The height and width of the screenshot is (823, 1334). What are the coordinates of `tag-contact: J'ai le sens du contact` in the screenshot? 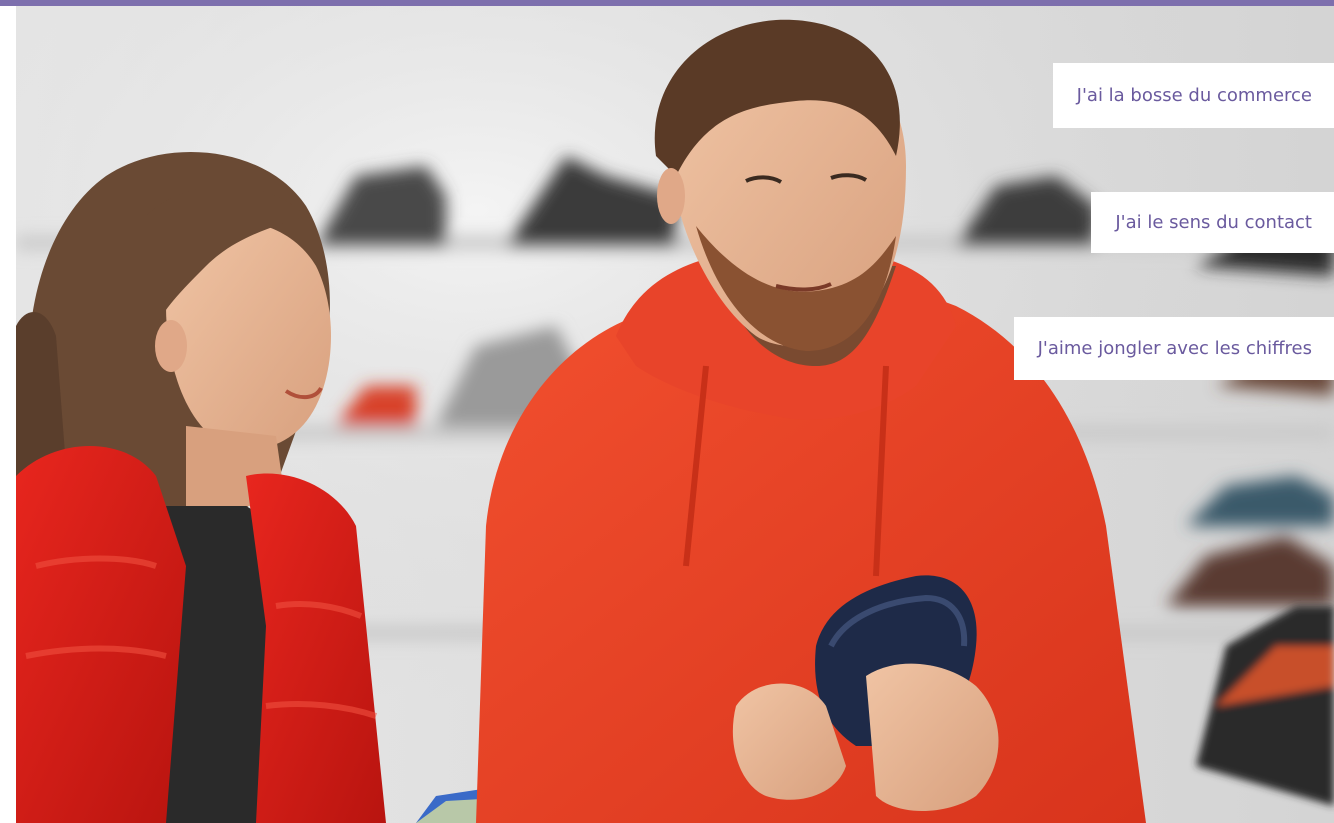 It's located at (1212, 222).